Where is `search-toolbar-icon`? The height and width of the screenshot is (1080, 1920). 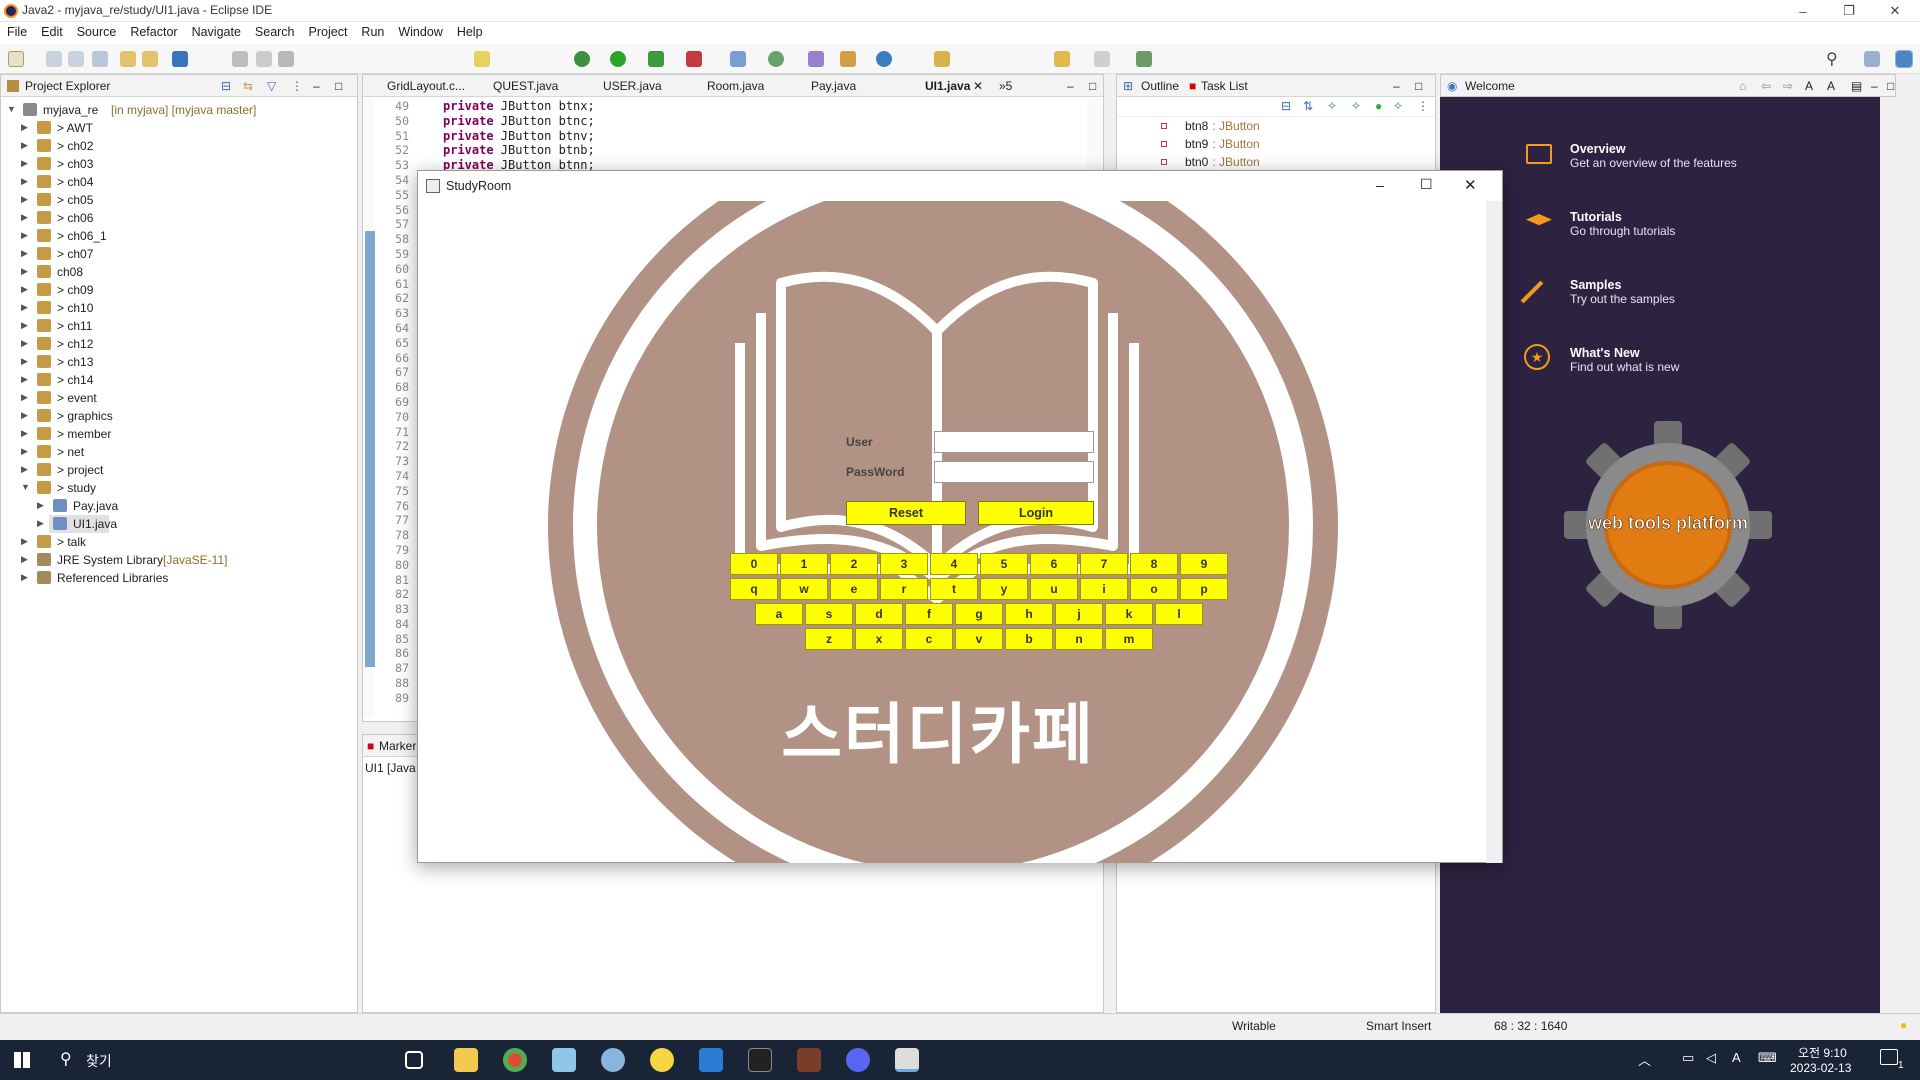
search-toolbar-icon is located at coordinates (848, 59).